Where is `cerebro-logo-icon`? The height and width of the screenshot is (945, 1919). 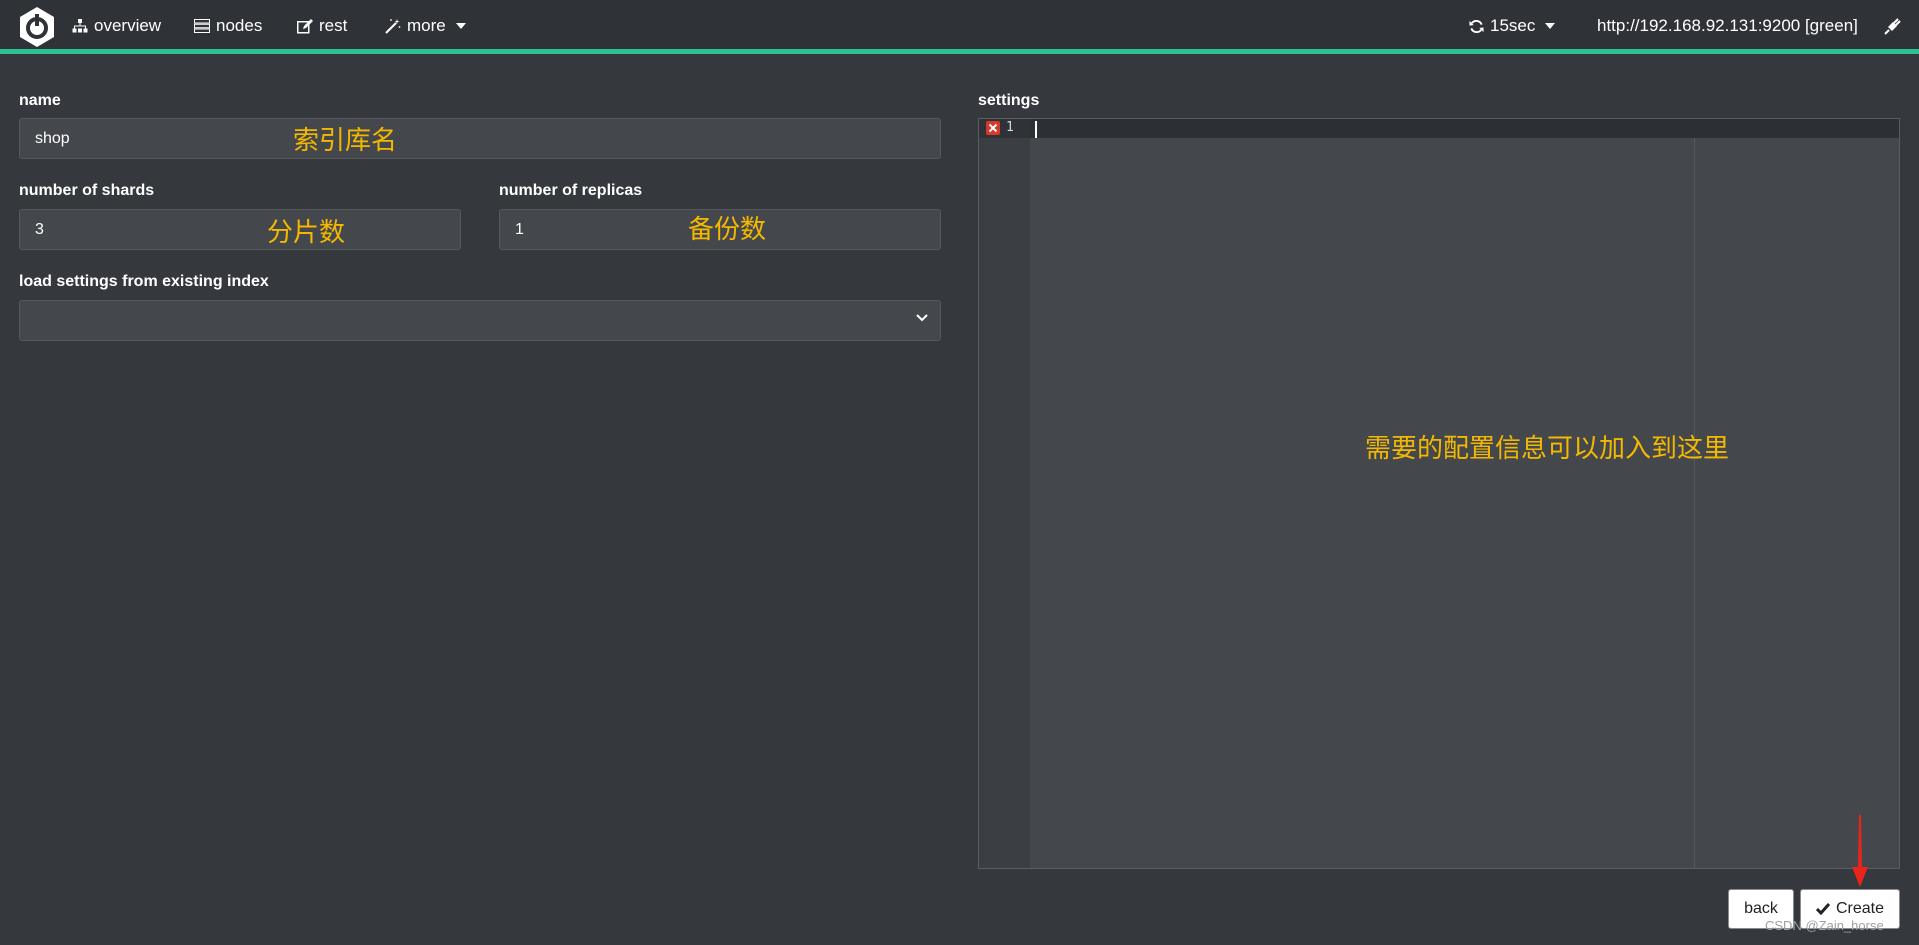 cerebro-logo-icon is located at coordinates (37, 27).